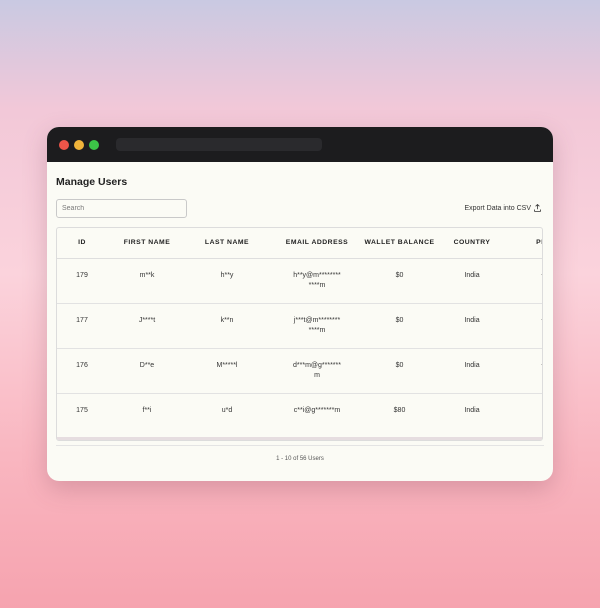 The width and height of the screenshot is (600, 608). I want to click on divider, so click(300, 445).